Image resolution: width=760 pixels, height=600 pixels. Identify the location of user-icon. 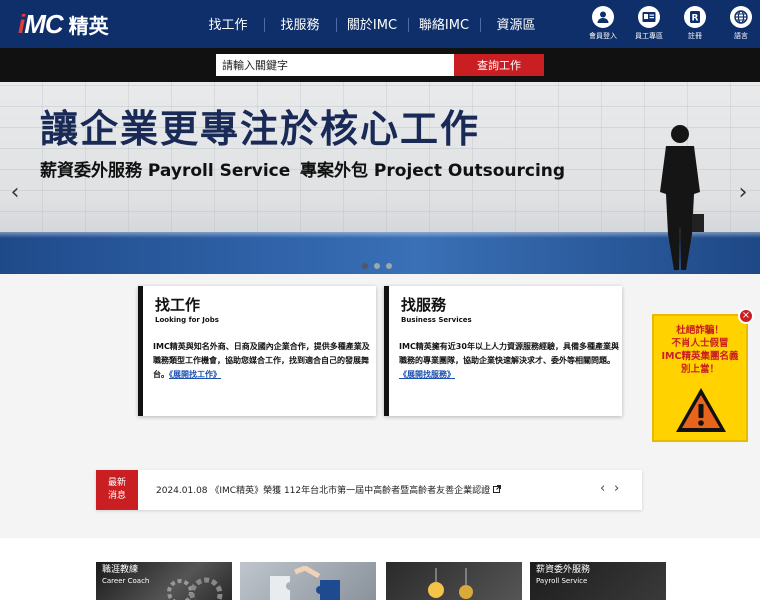
(603, 17).